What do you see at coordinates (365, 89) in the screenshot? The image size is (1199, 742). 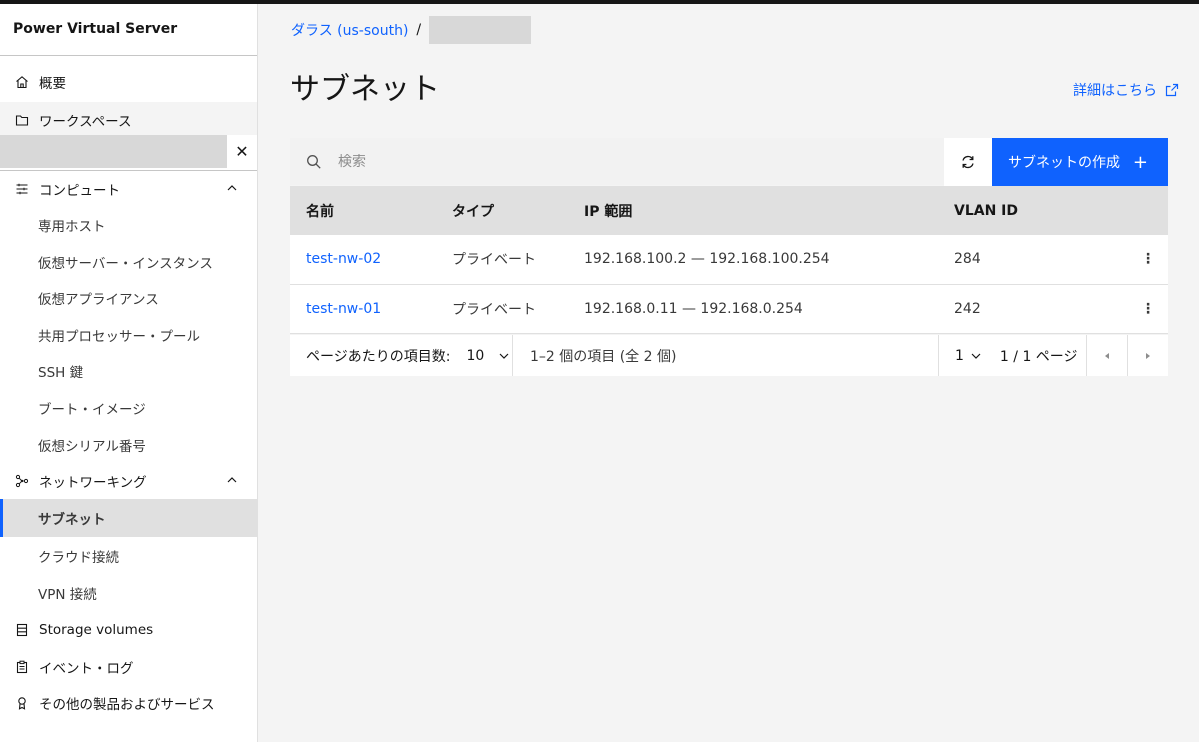 I see `page-title: サブネット` at bounding box center [365, 89].